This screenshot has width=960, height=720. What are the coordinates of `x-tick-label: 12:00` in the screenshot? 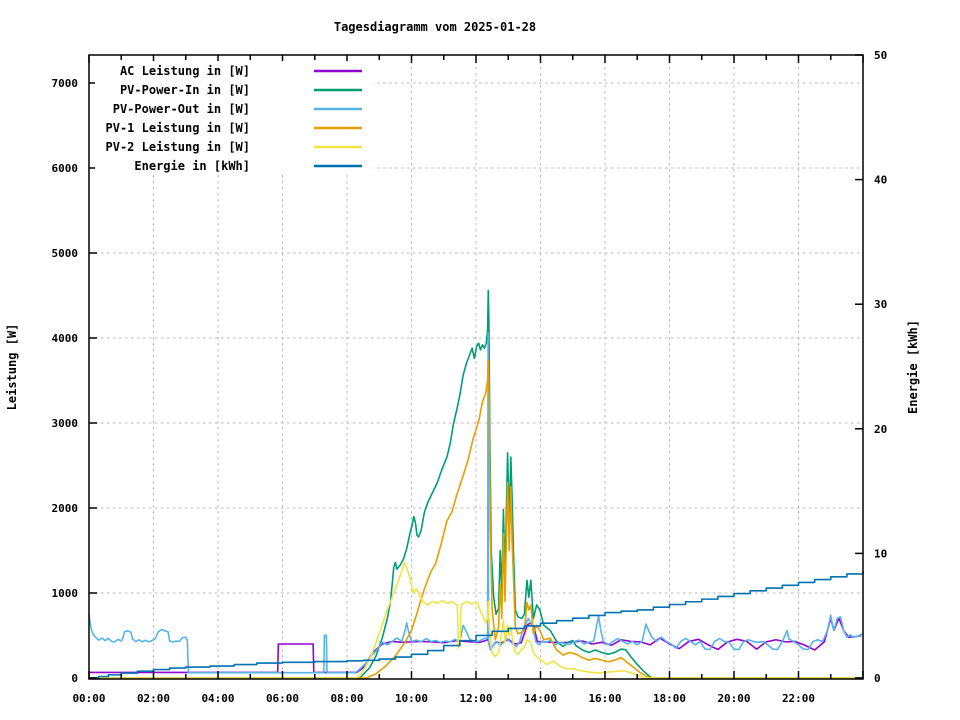 It's located at (475, 698).